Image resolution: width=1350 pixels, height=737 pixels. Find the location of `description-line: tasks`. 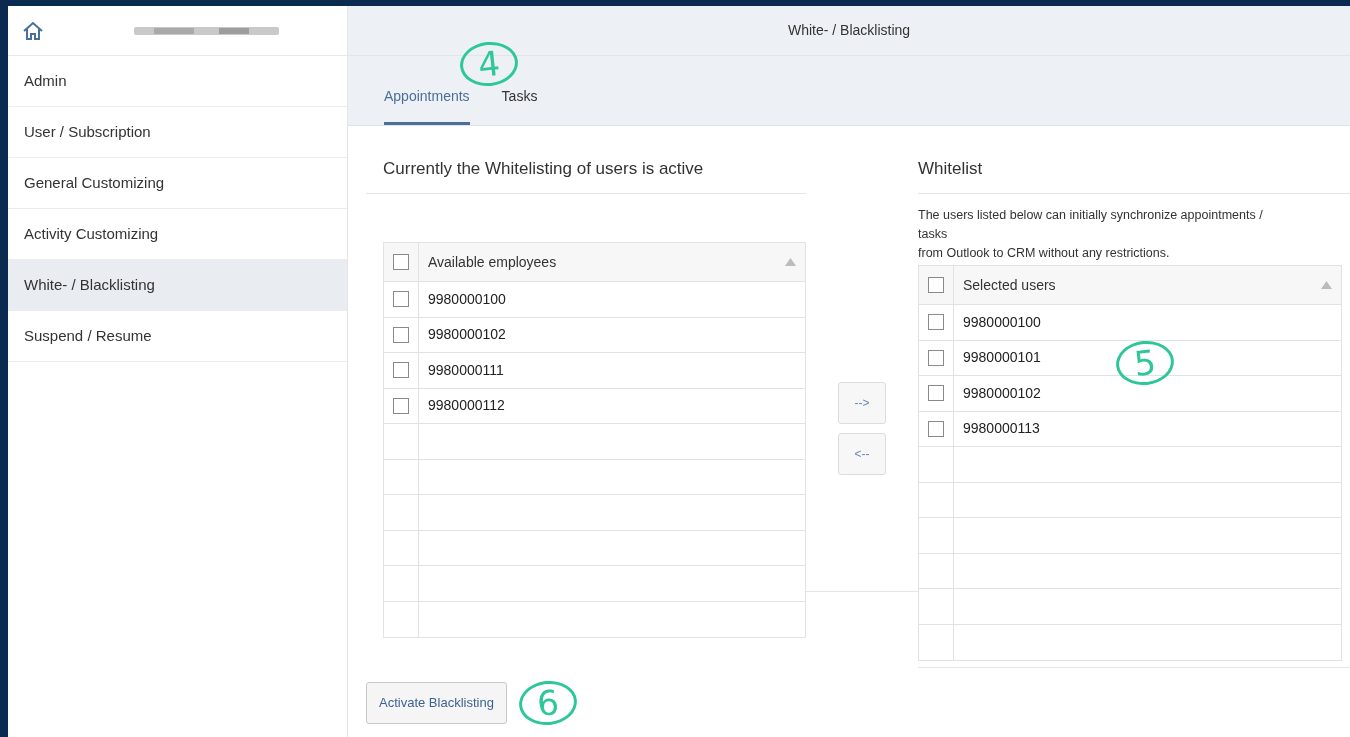

description-line: tasks is located at coordinates (933, 234).